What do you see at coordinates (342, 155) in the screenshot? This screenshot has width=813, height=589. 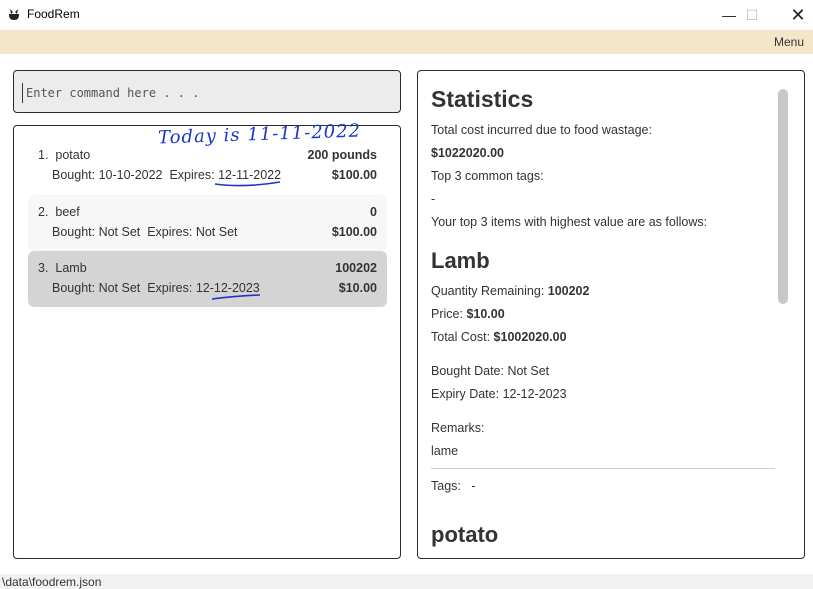 I see `item-quantity: 200 pounds` at bounding box center [342, 155].